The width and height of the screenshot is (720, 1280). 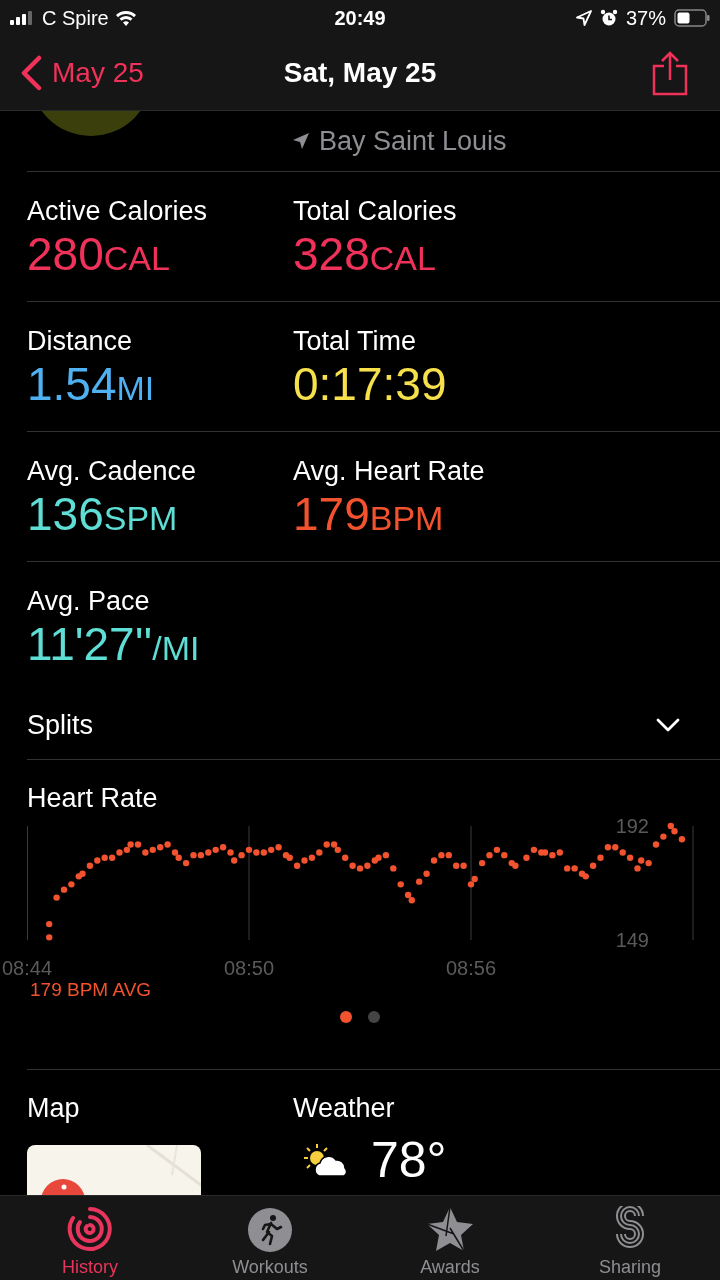 What do you see at coordinates (450, 1229) in the screenshot?
I see `star-icon` at bounding box center [450, 1229].